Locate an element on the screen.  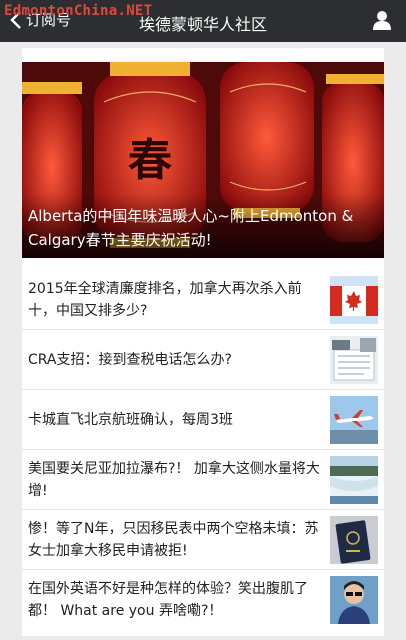
person-photo-thumbnail is located at coordinates (354, 600).